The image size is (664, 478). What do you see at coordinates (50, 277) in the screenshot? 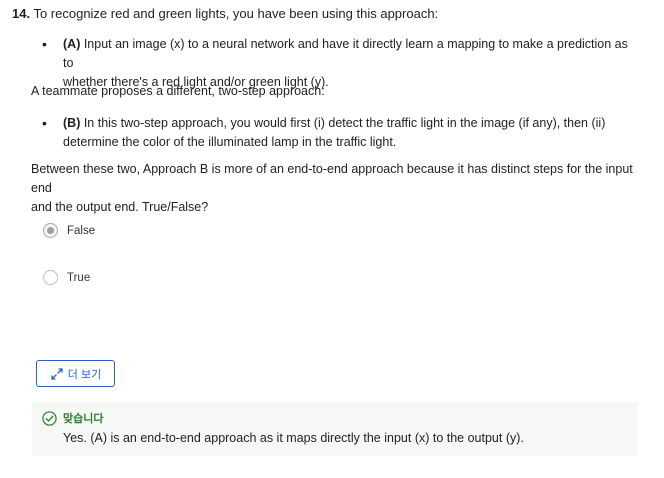
I see `radio-unselected-icon` at bounding box center [50, 277].